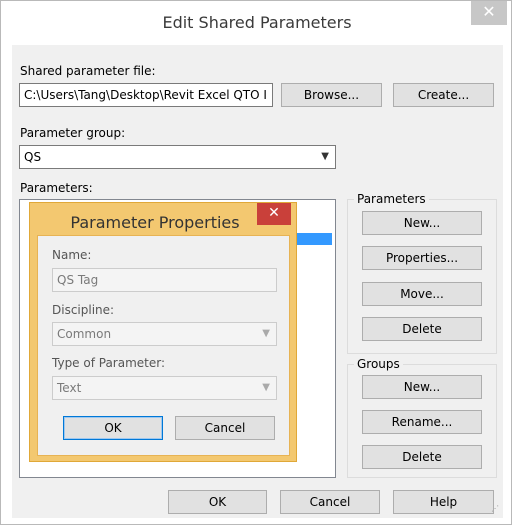 The width and height of the screenshot is (512, 525). Describe the element at coordinates (33, 157) in the screenshot. I see `parameter-group-value: QS` at that location.